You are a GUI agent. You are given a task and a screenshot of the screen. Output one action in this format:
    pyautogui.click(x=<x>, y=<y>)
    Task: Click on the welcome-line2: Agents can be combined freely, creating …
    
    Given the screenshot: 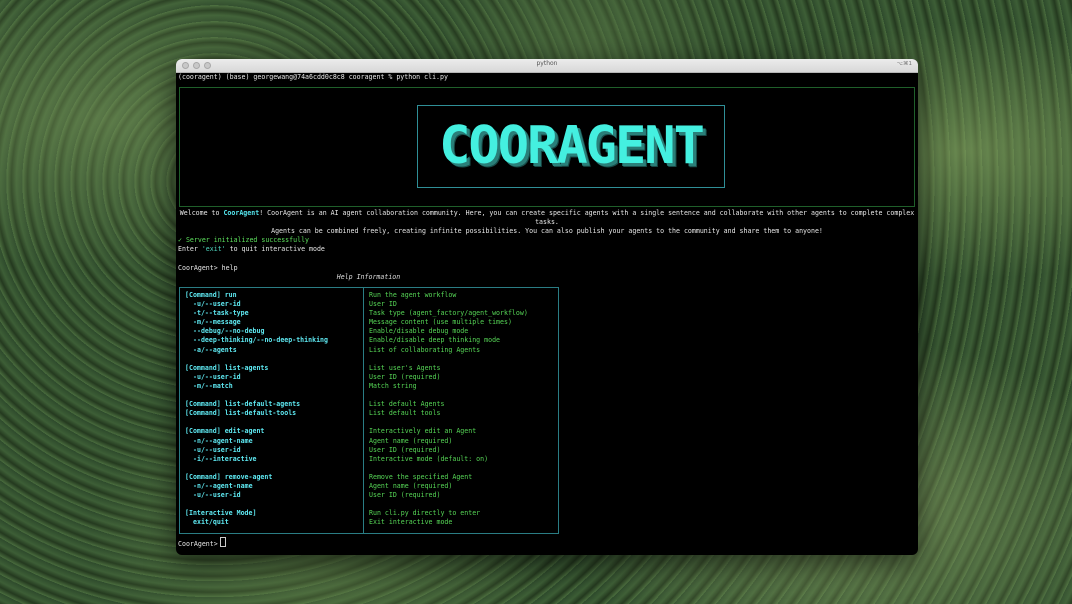 What is the action you would take?
    pyautogui.click(x=547, y=231)
    